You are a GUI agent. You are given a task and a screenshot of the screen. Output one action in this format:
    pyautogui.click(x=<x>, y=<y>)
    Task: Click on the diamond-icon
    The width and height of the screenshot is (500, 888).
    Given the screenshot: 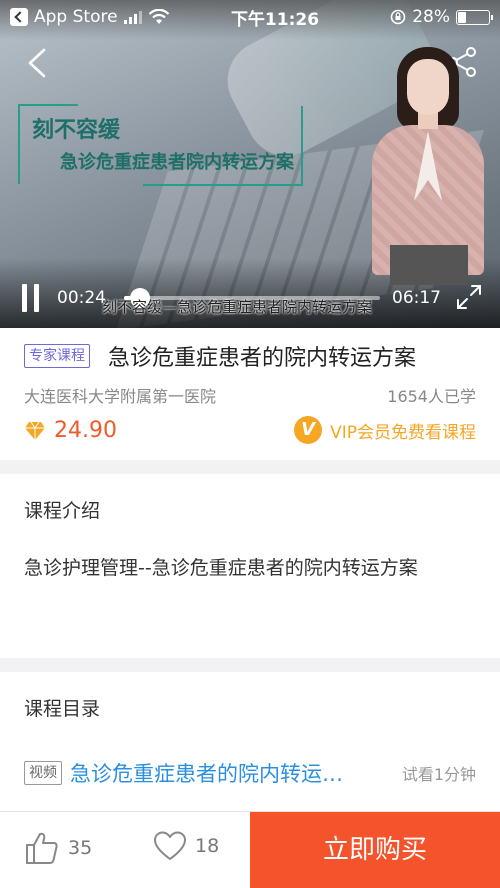 What is the action you would take?
    pyautogui.click(x=35, y=430)
    